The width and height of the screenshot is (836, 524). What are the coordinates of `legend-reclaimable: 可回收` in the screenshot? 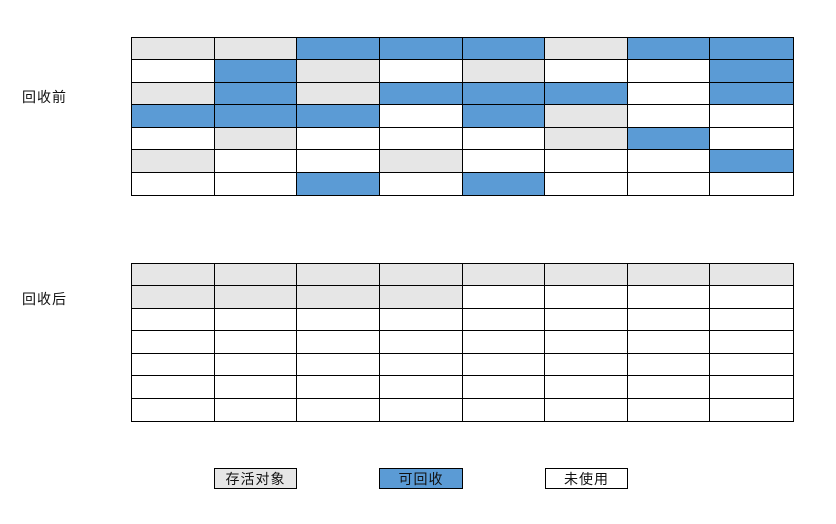 It's located at (421, 478).